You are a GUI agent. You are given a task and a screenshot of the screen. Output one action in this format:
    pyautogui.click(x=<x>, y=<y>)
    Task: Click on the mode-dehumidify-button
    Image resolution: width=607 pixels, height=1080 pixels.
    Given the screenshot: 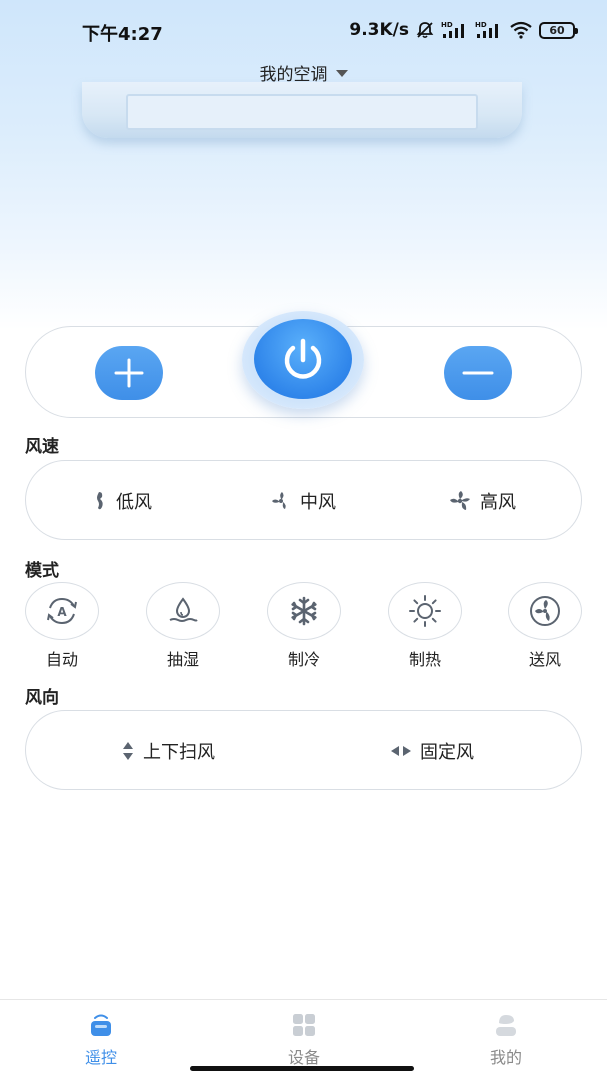 What is the action you would take?
    pyautogui.click(x=183, y=611)
    